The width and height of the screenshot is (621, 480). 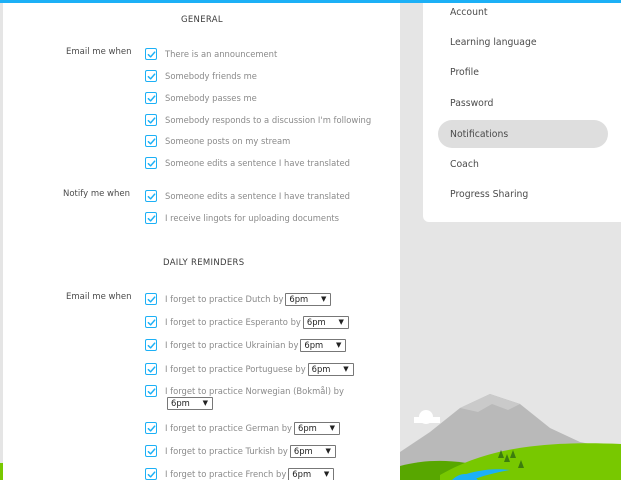 I want to click on daily-email-label: Email me when, so click(x=99, y=297).